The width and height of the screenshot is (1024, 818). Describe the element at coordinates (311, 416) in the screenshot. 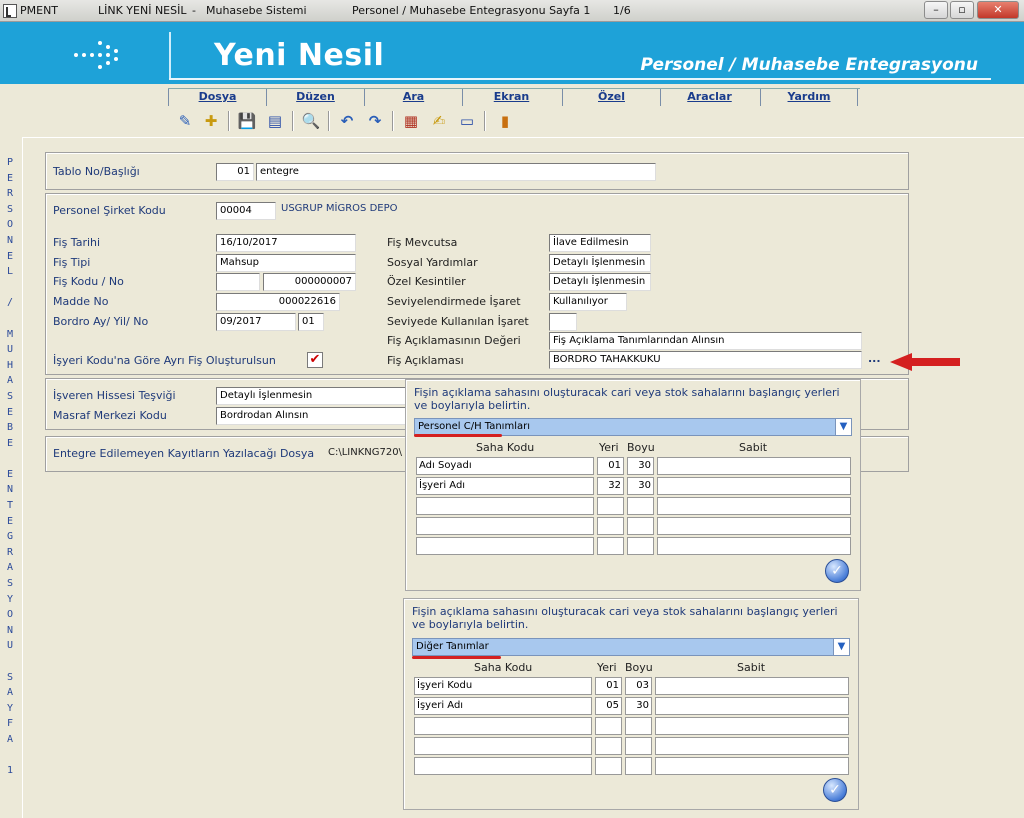

I see `masraf-field: Bordrodan Alınsın` at that location.